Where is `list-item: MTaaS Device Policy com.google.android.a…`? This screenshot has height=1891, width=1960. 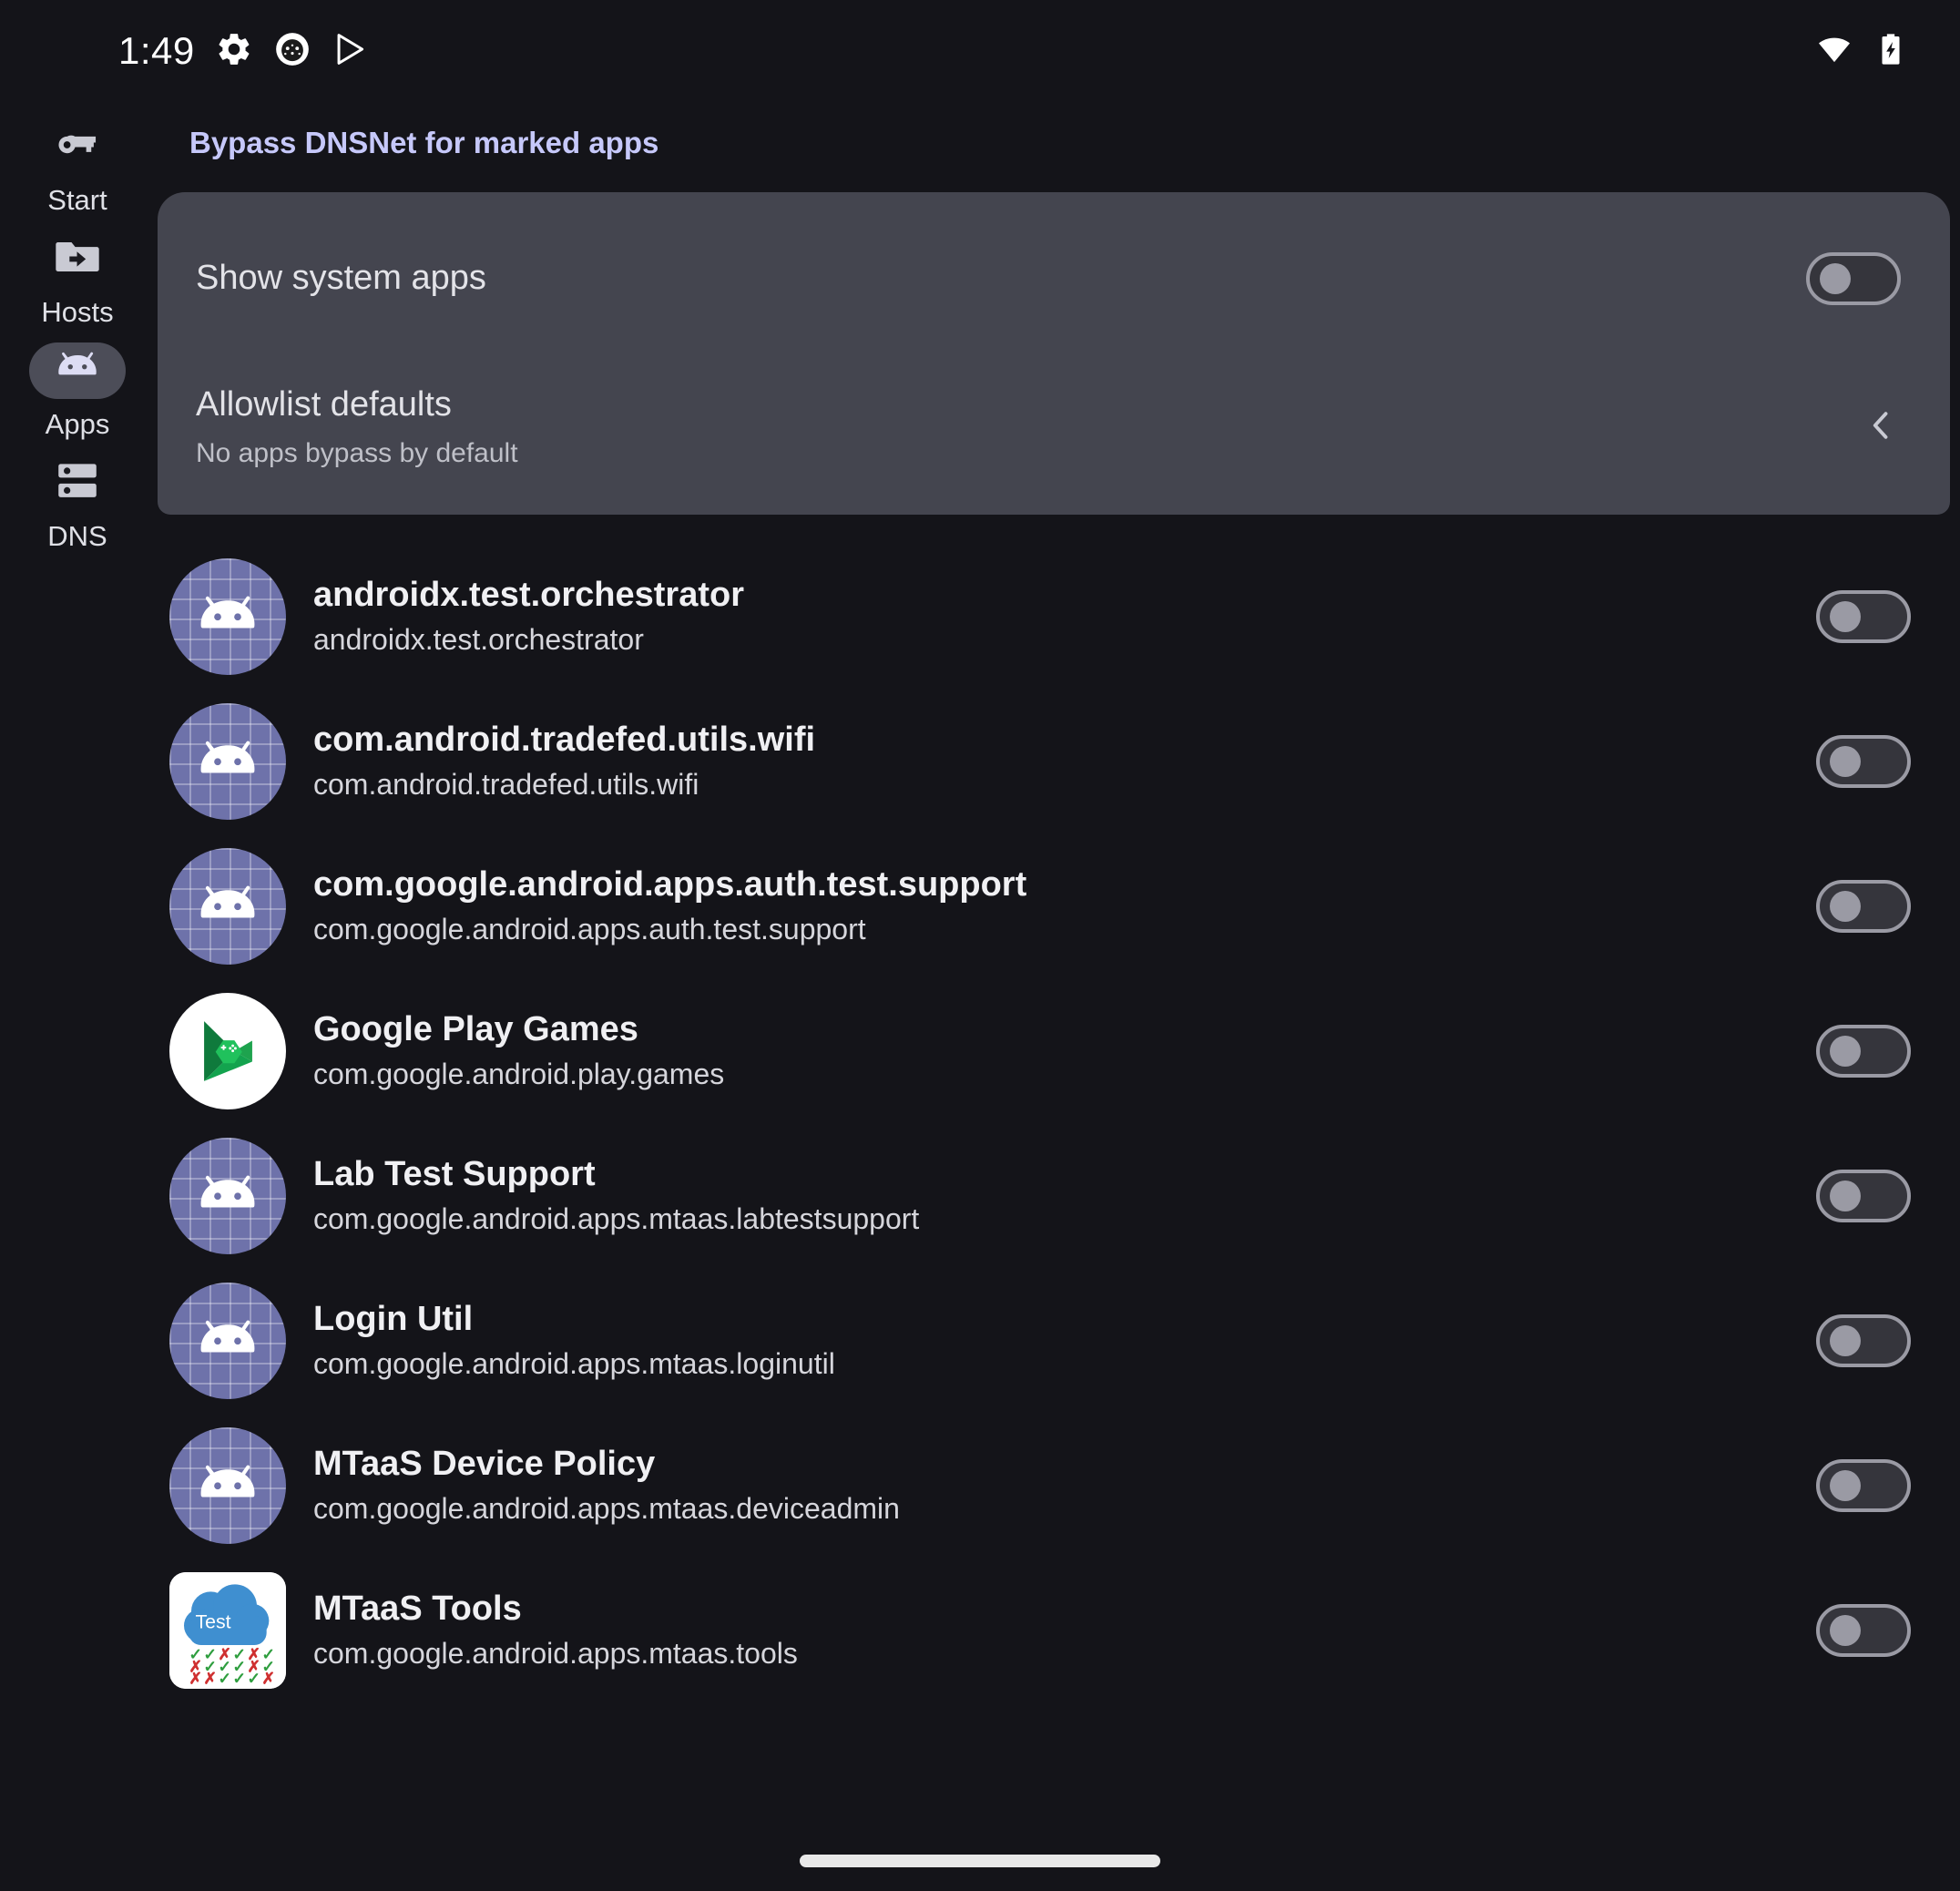 list-item: MTaaS Device Policy com.google.android.a… is located at coordinates (1058, 1485).